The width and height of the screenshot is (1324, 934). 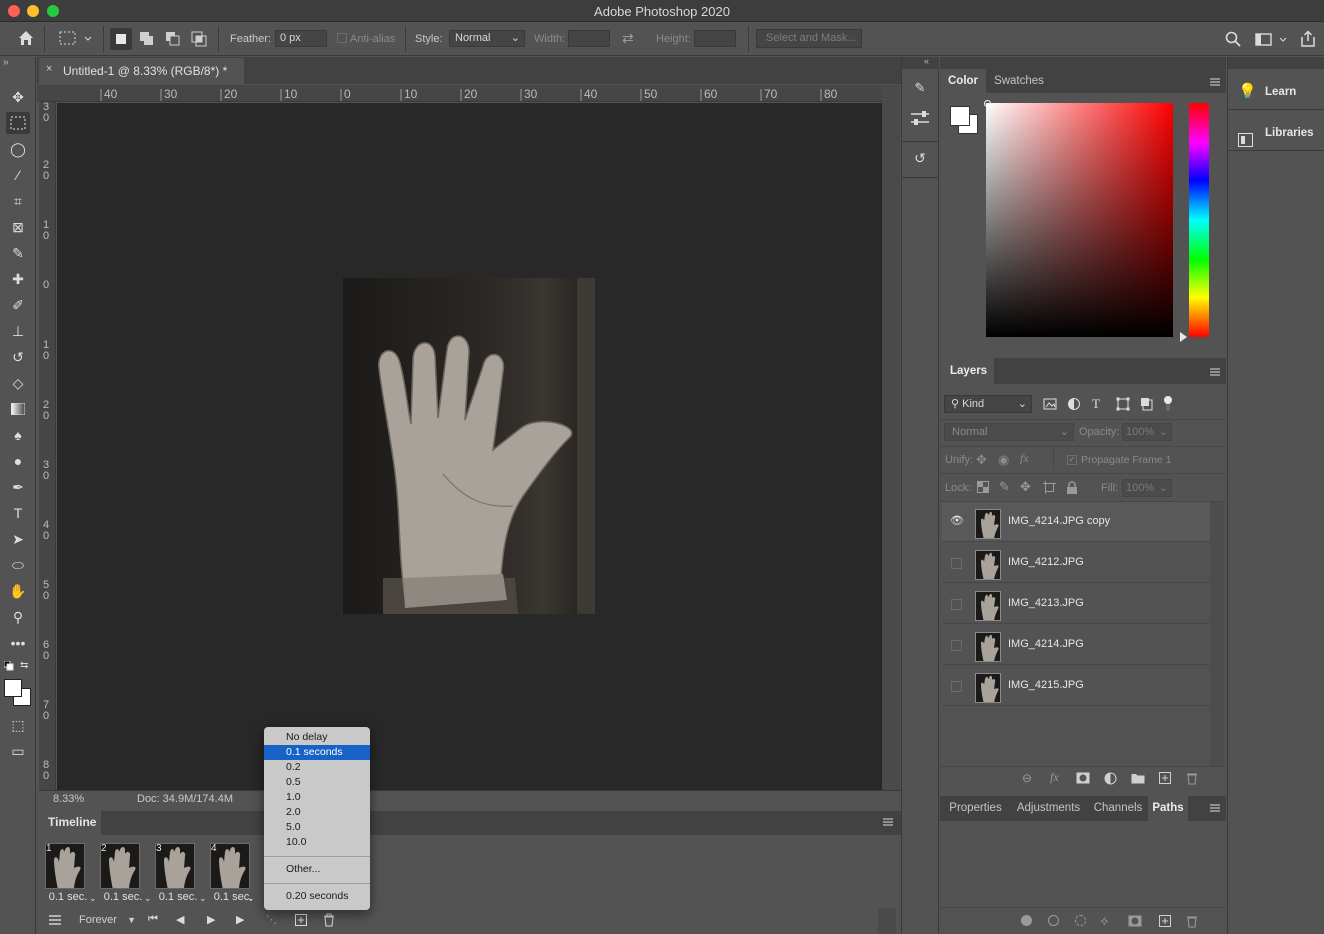 I want to click on new-adjustment-layer-icon, so click(x=1110, y=778).